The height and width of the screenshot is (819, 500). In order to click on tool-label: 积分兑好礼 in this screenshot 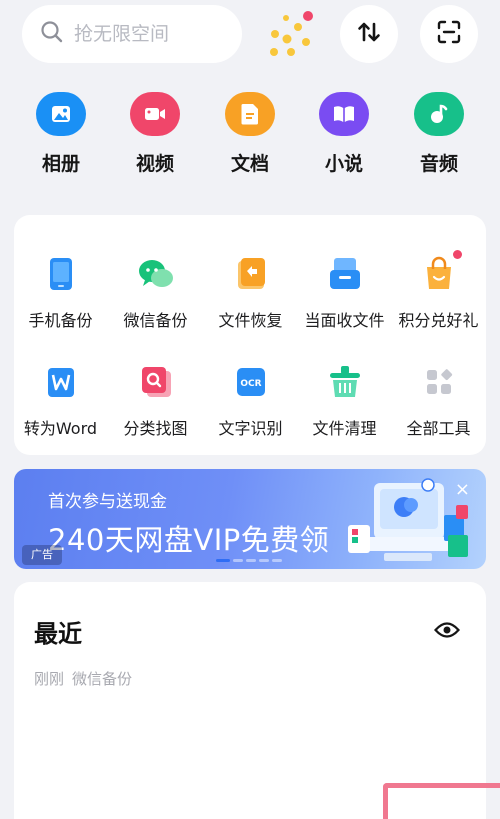, I will do `click(438, 320)`.